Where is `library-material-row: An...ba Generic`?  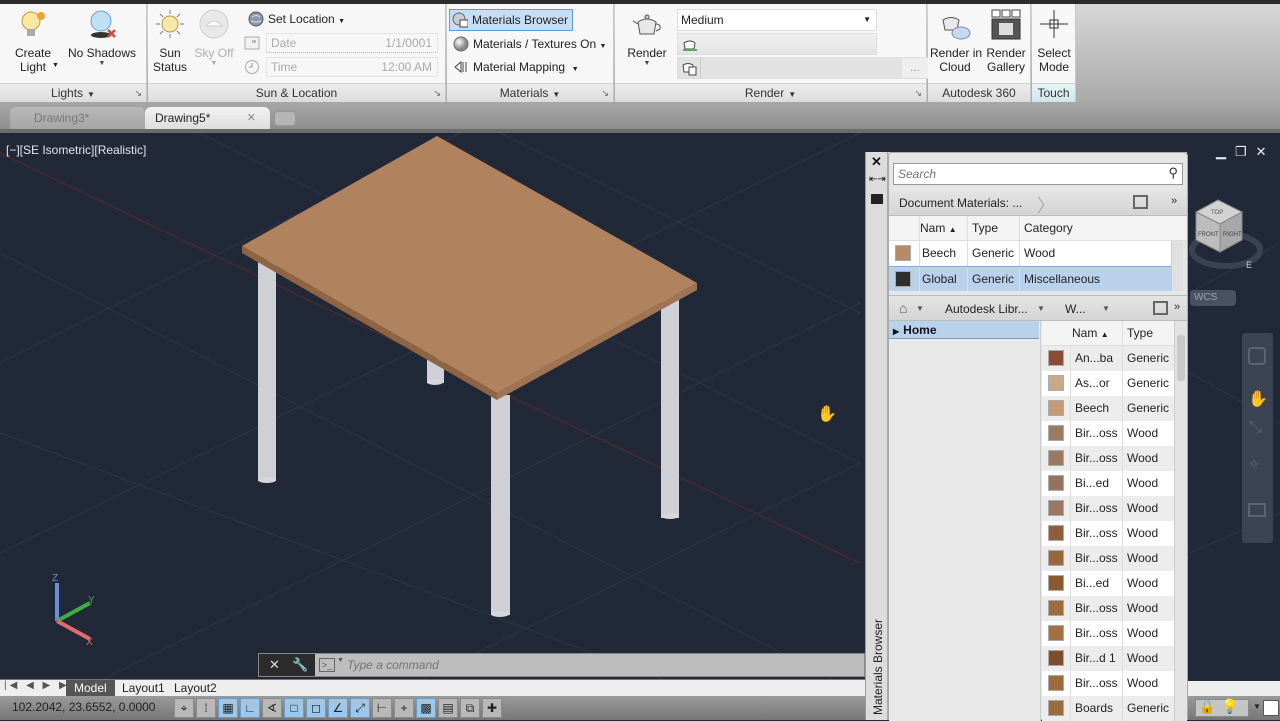
library-material-row: An...ba Generic is located at coordinates (1108, 358).